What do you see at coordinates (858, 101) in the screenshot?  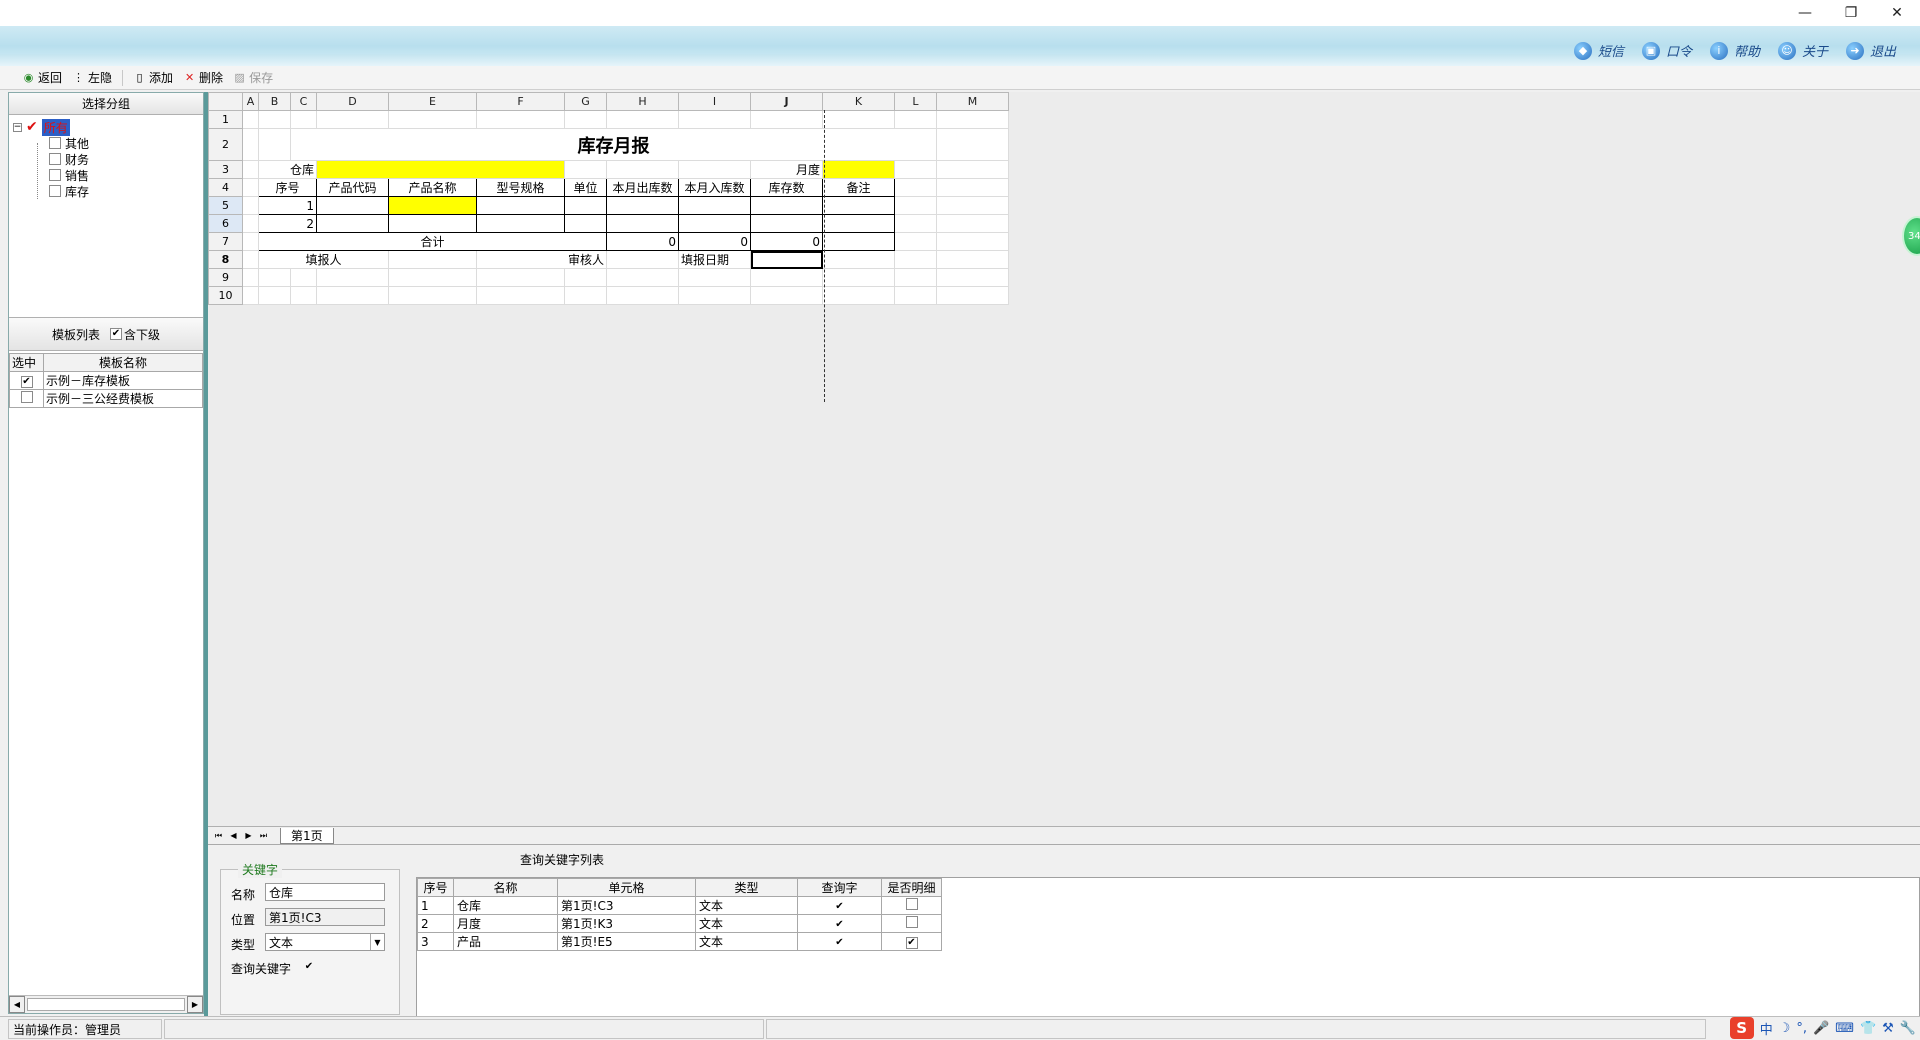 I see `column-header: K` at bounding box center [858, 101].